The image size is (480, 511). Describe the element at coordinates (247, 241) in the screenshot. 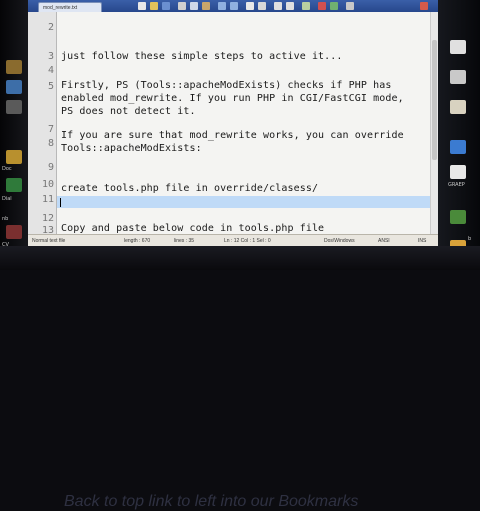

I see `cursor-position-status: Ln : 12 Col : 1 Sel : 0` at that location.